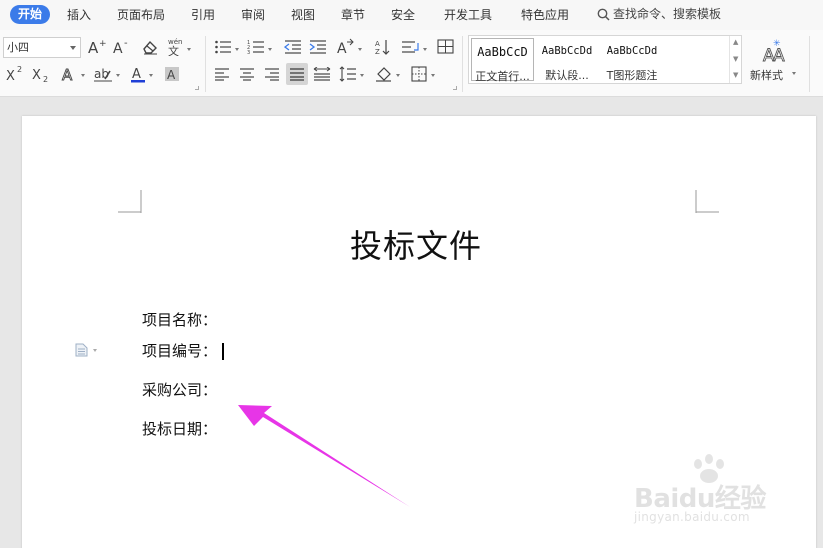  I want to click on line-spacing-icon, so click(347, 74).